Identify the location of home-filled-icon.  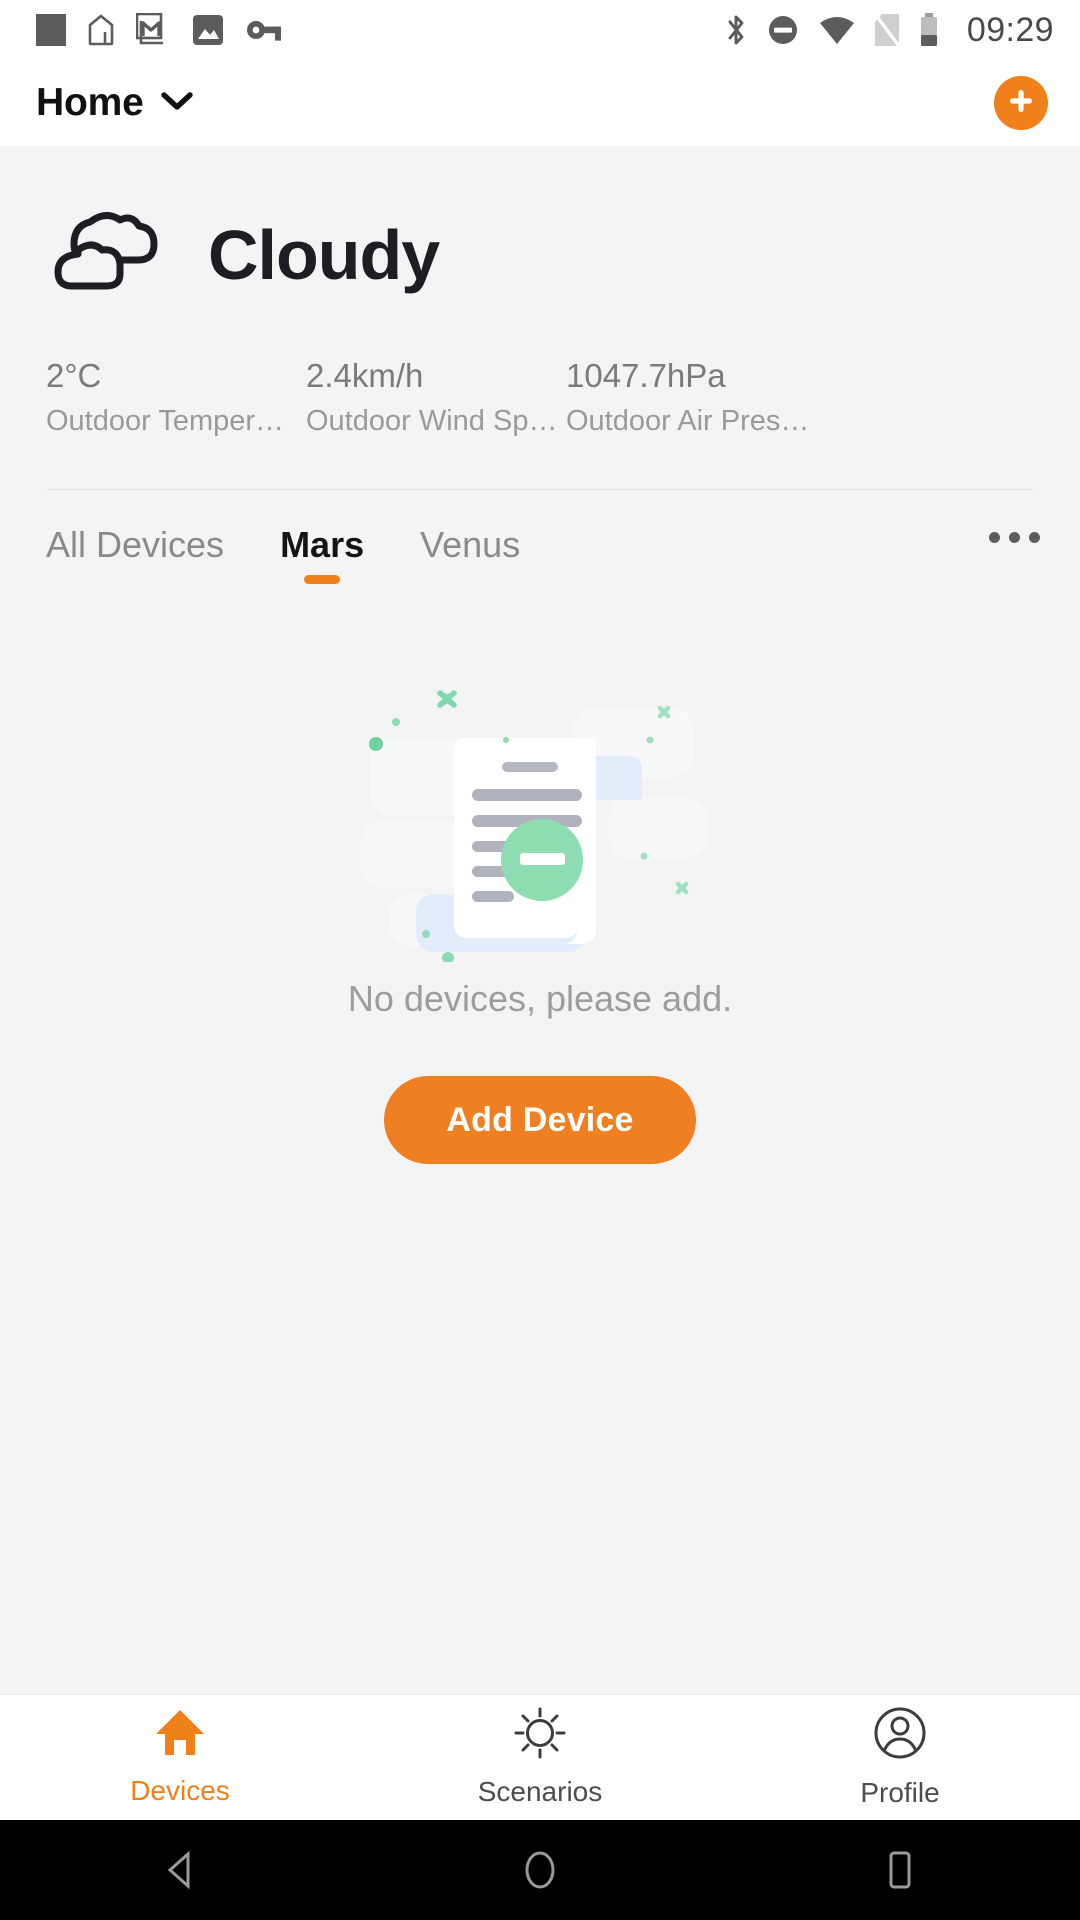
(180, 1735).